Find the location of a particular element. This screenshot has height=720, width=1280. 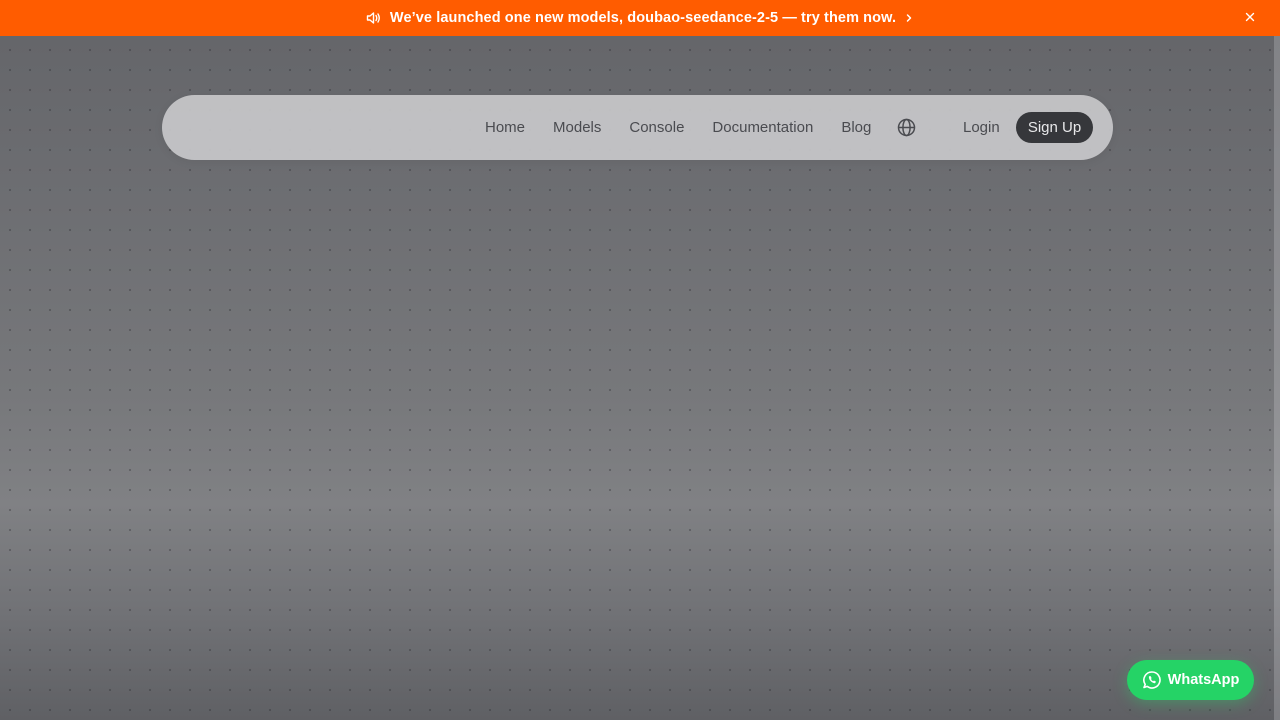

login-link: Login is located at coordinates (981, 127).